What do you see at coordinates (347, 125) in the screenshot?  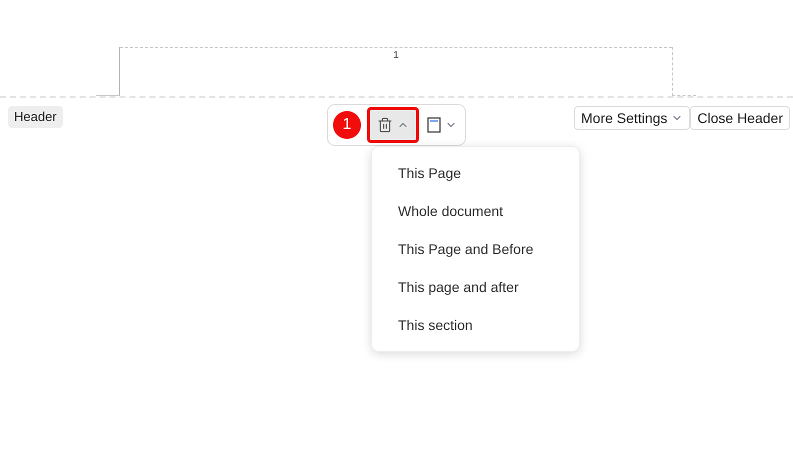 I see `step-badge: 1` at bounding box center [347, 125].